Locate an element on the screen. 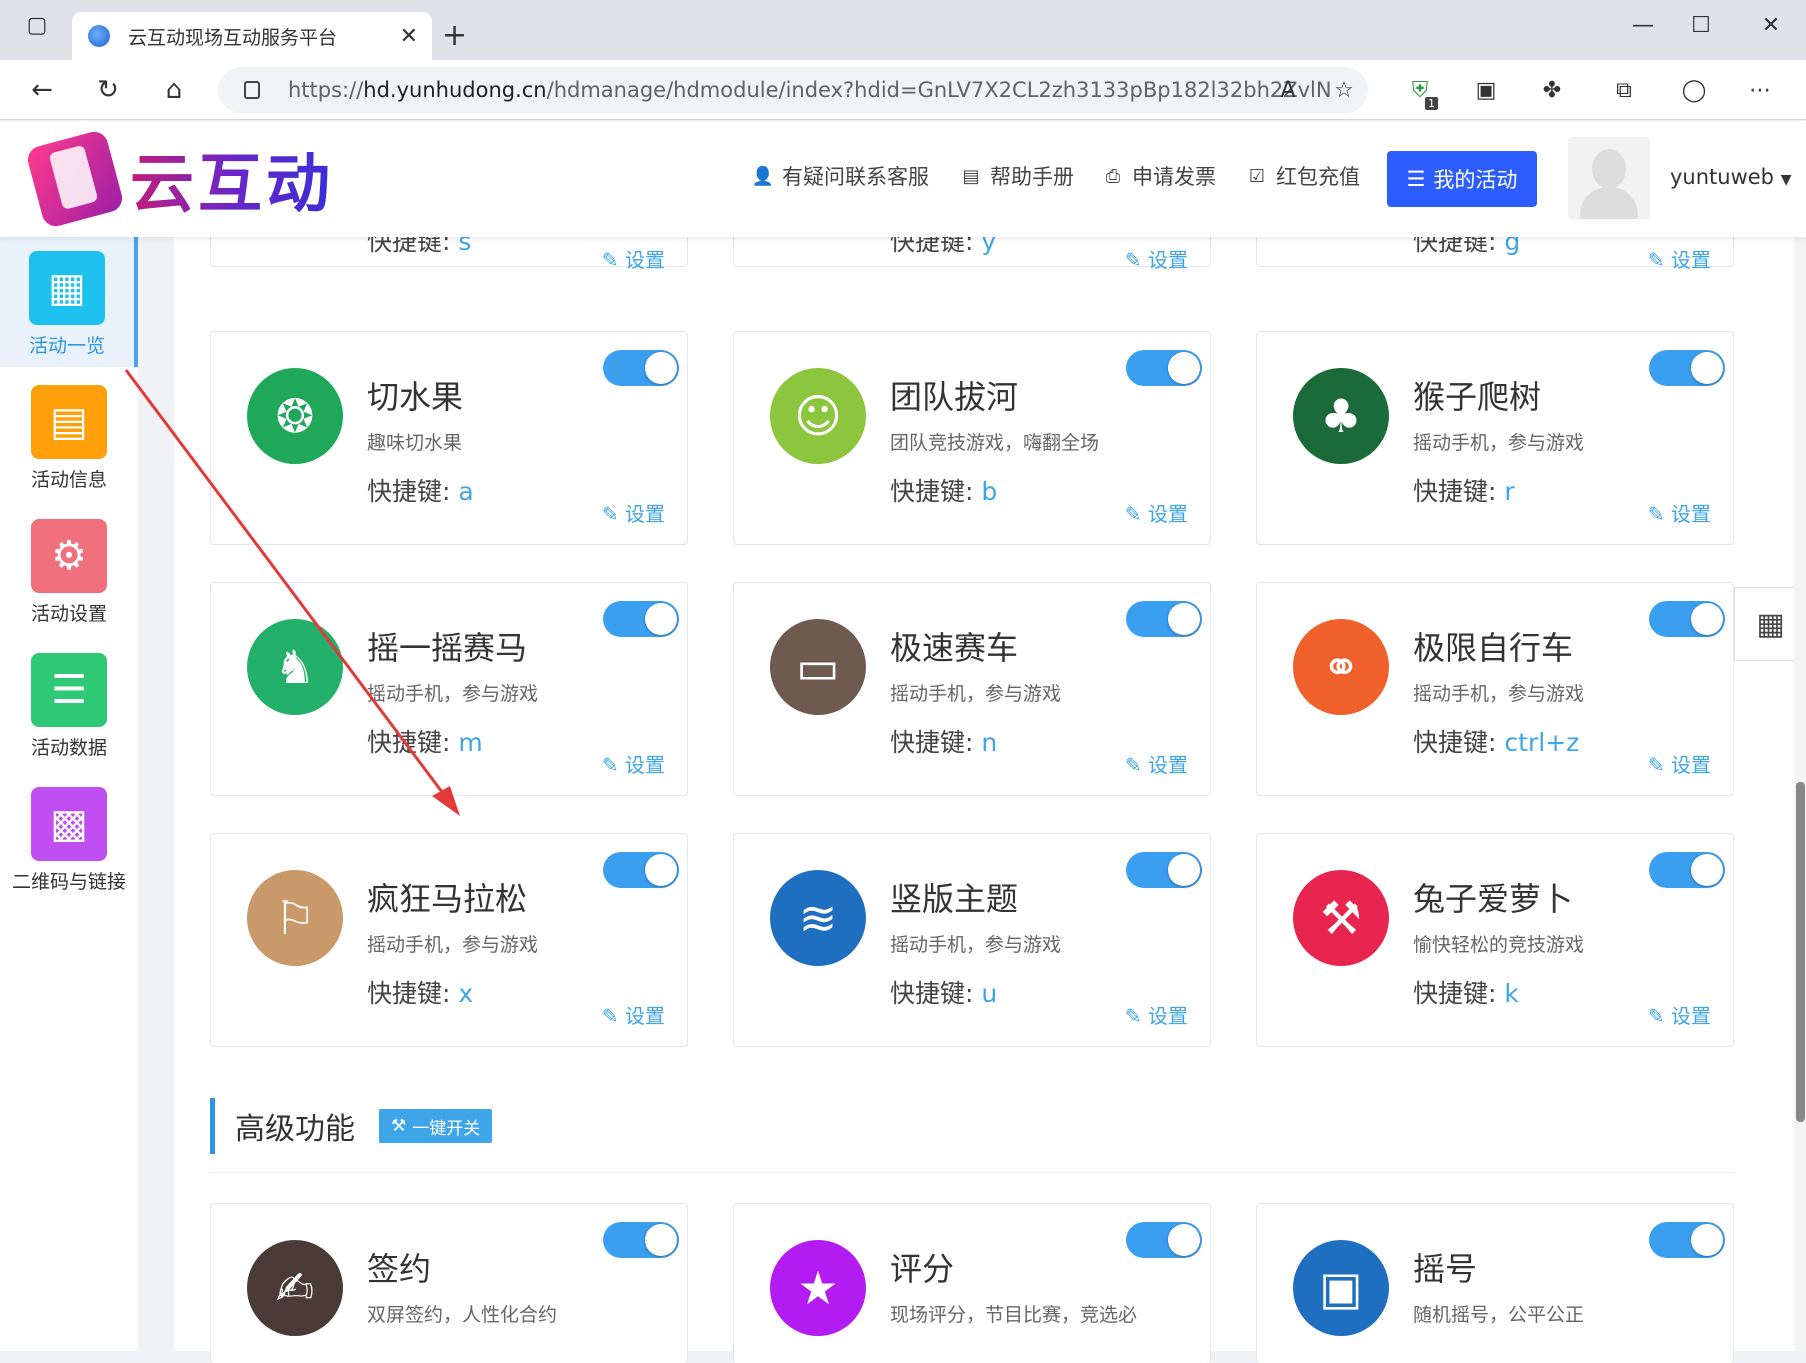 The width and height of the screenshot is (1806, 1363). bicycle-icon: ⚭ is located at coordinates (1341, 667).